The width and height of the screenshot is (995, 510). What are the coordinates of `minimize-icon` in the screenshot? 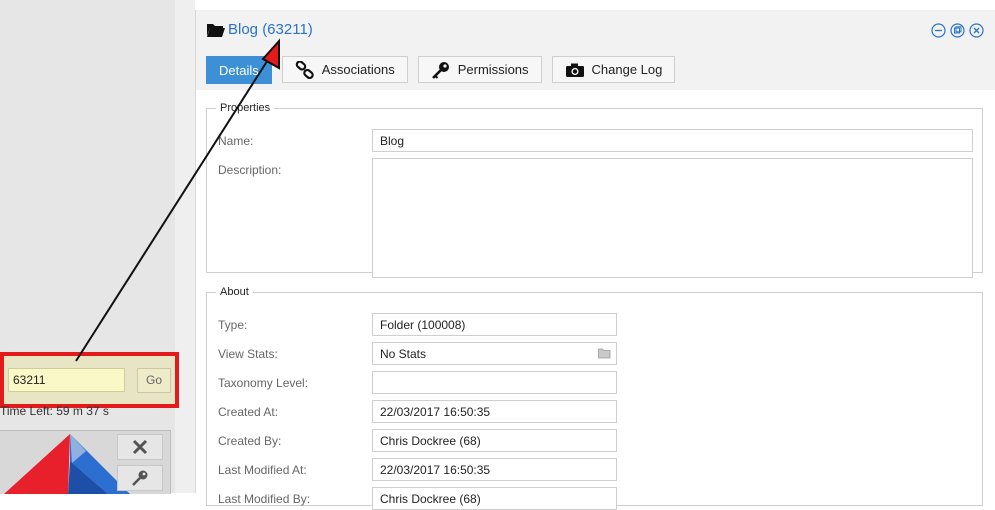 It's located at (938, 30).